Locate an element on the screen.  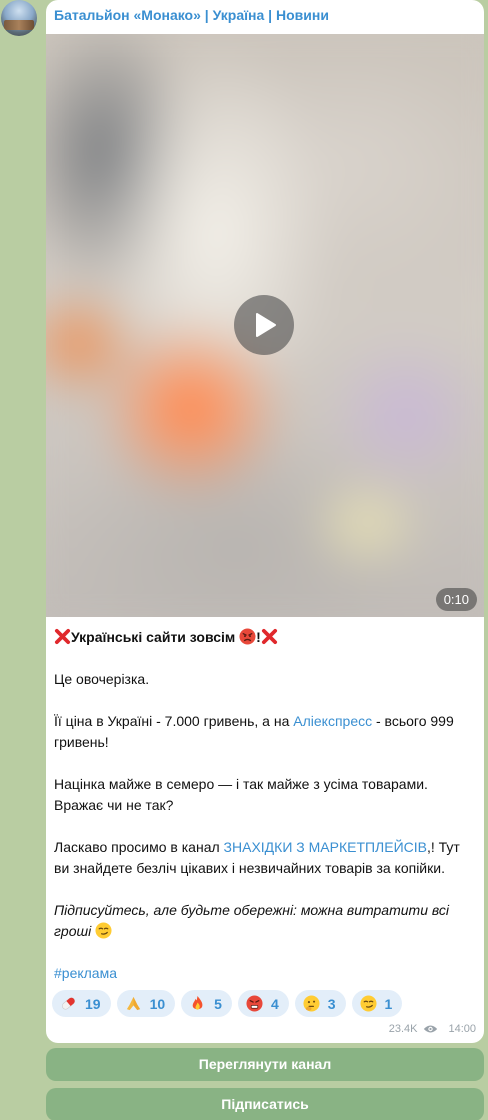
reaction-count: 19 is located at coordinates (93, 1003).